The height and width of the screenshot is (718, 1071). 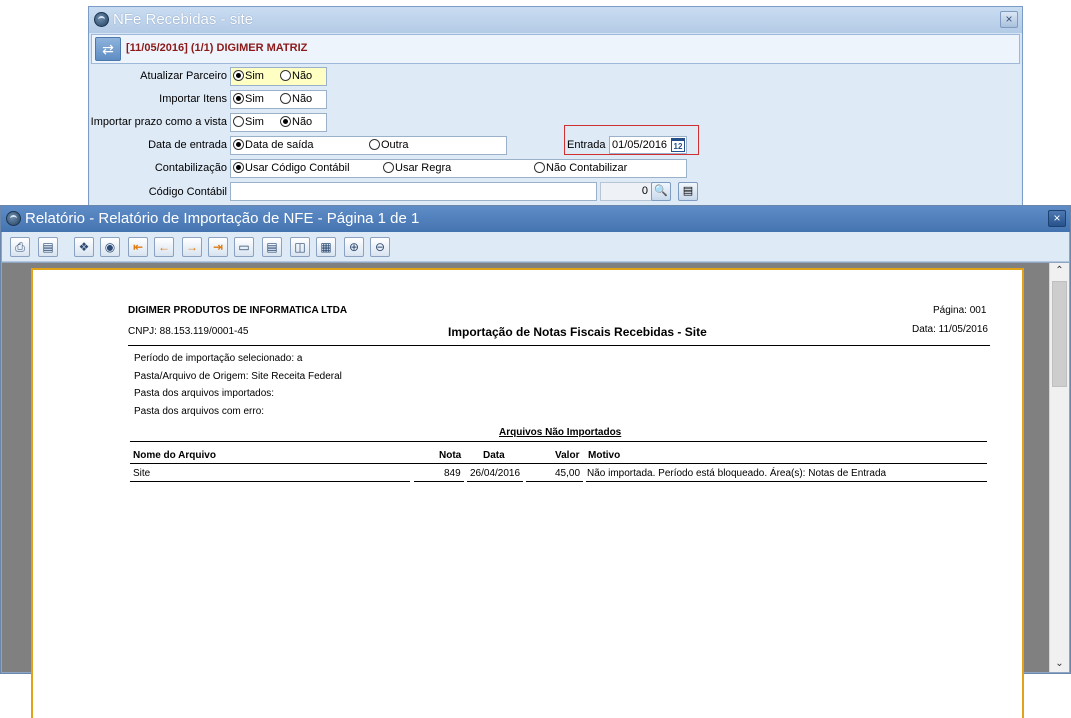 What do you see at coordinates (291, 168) in the screenshot?
I see `usar-codigo-contabil-radio: Usar Código Contábil` at bounding box center [291, 168].